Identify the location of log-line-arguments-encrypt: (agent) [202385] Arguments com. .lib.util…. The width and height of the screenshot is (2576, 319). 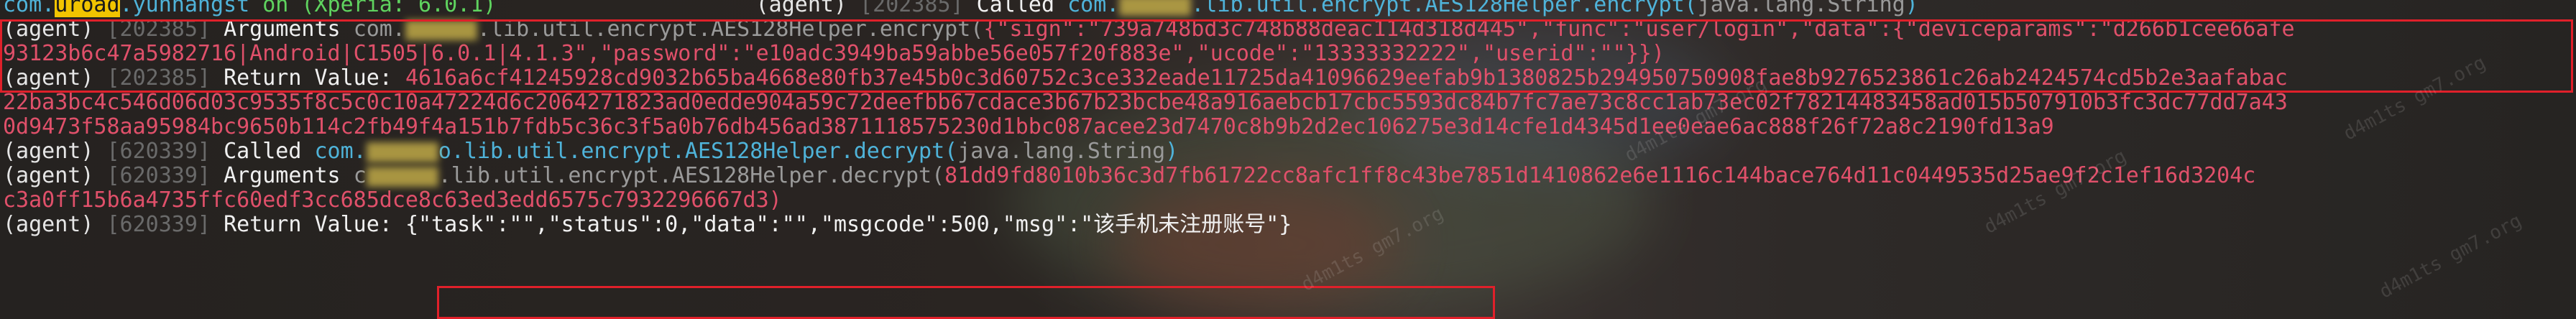
(1289, 29).